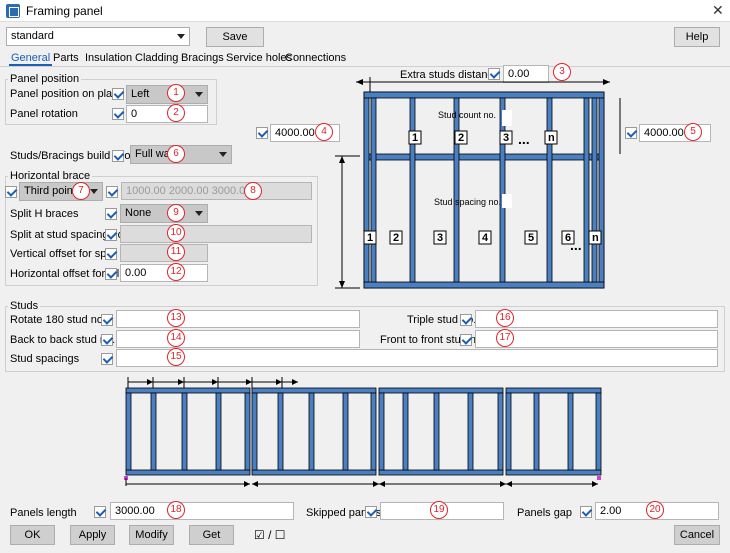 Image resolution: width=730 pixels, height=553 pixels. I want to click on horizontal-offset-value: 0.00, so click(136, 273).